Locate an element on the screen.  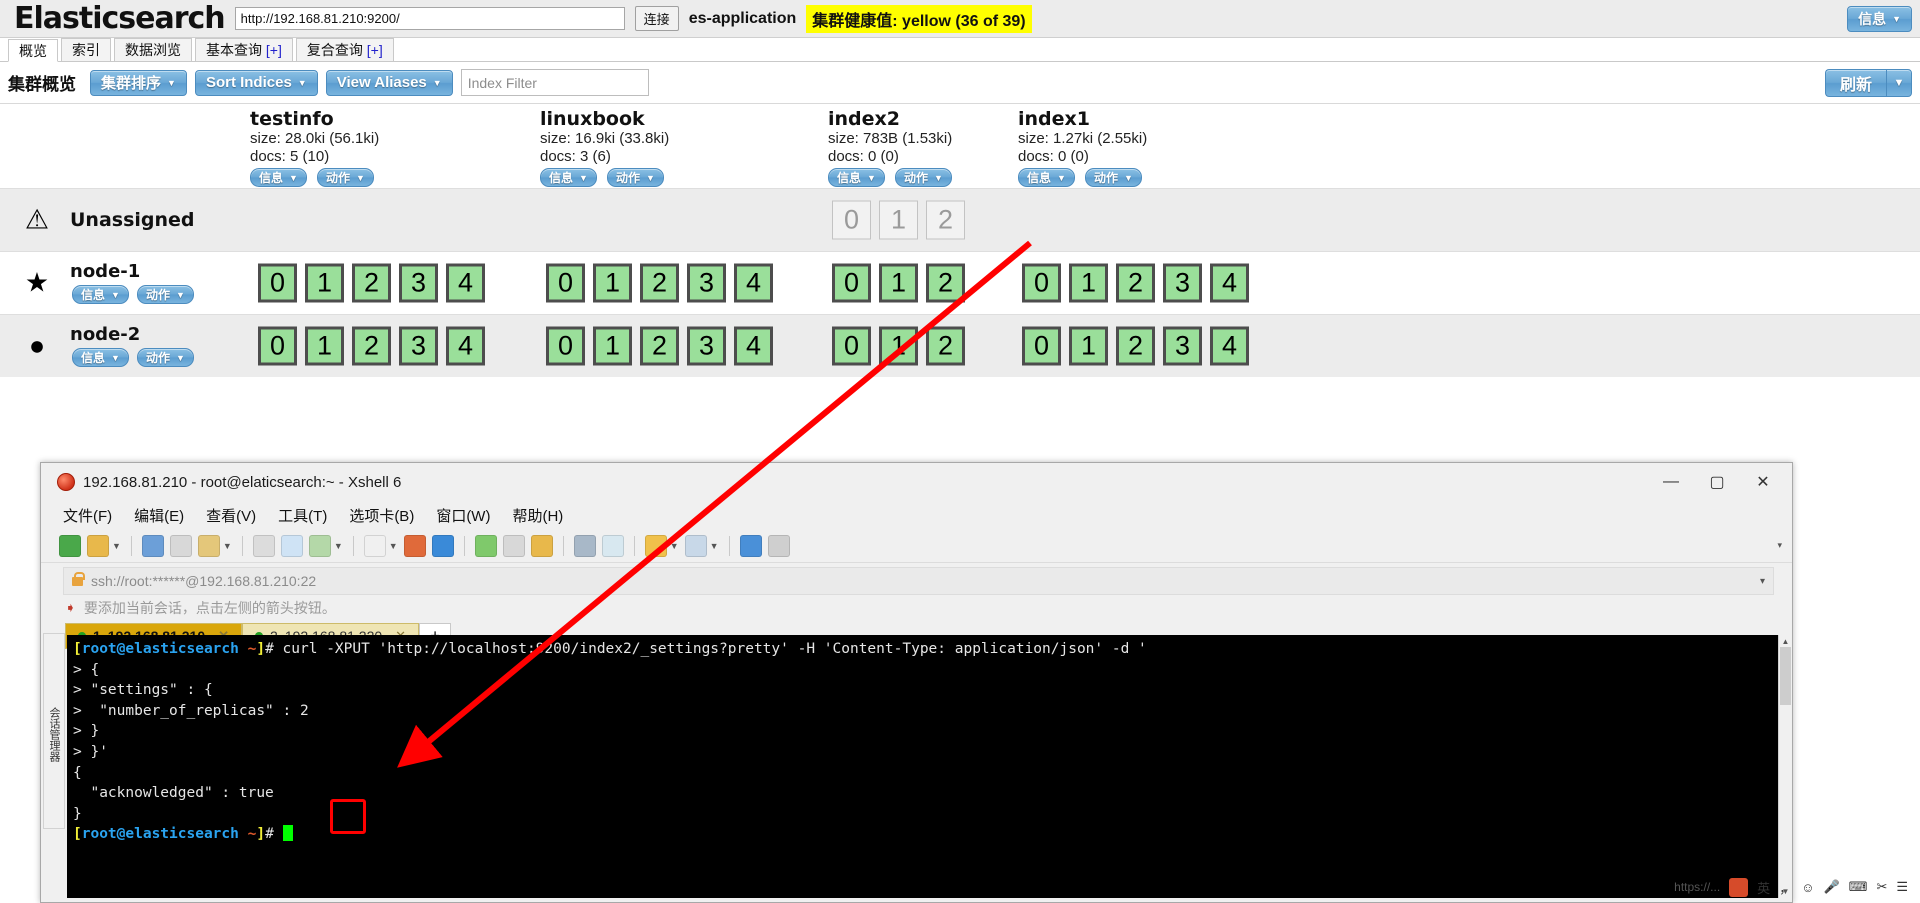
split-view-icon is located at coordinates (695, 545).